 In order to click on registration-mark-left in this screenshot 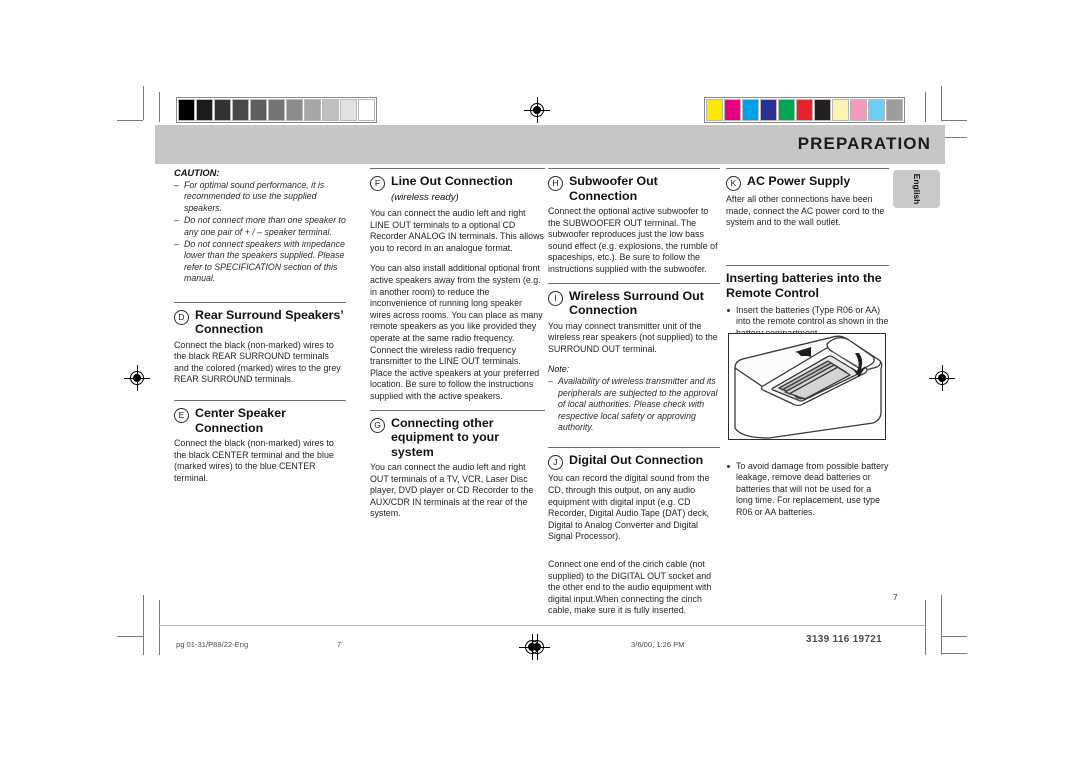, I will do `click(137, 378)`.